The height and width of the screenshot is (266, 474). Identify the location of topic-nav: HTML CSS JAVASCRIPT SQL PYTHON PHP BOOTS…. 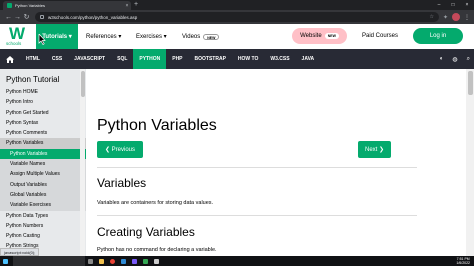
(237, 59).